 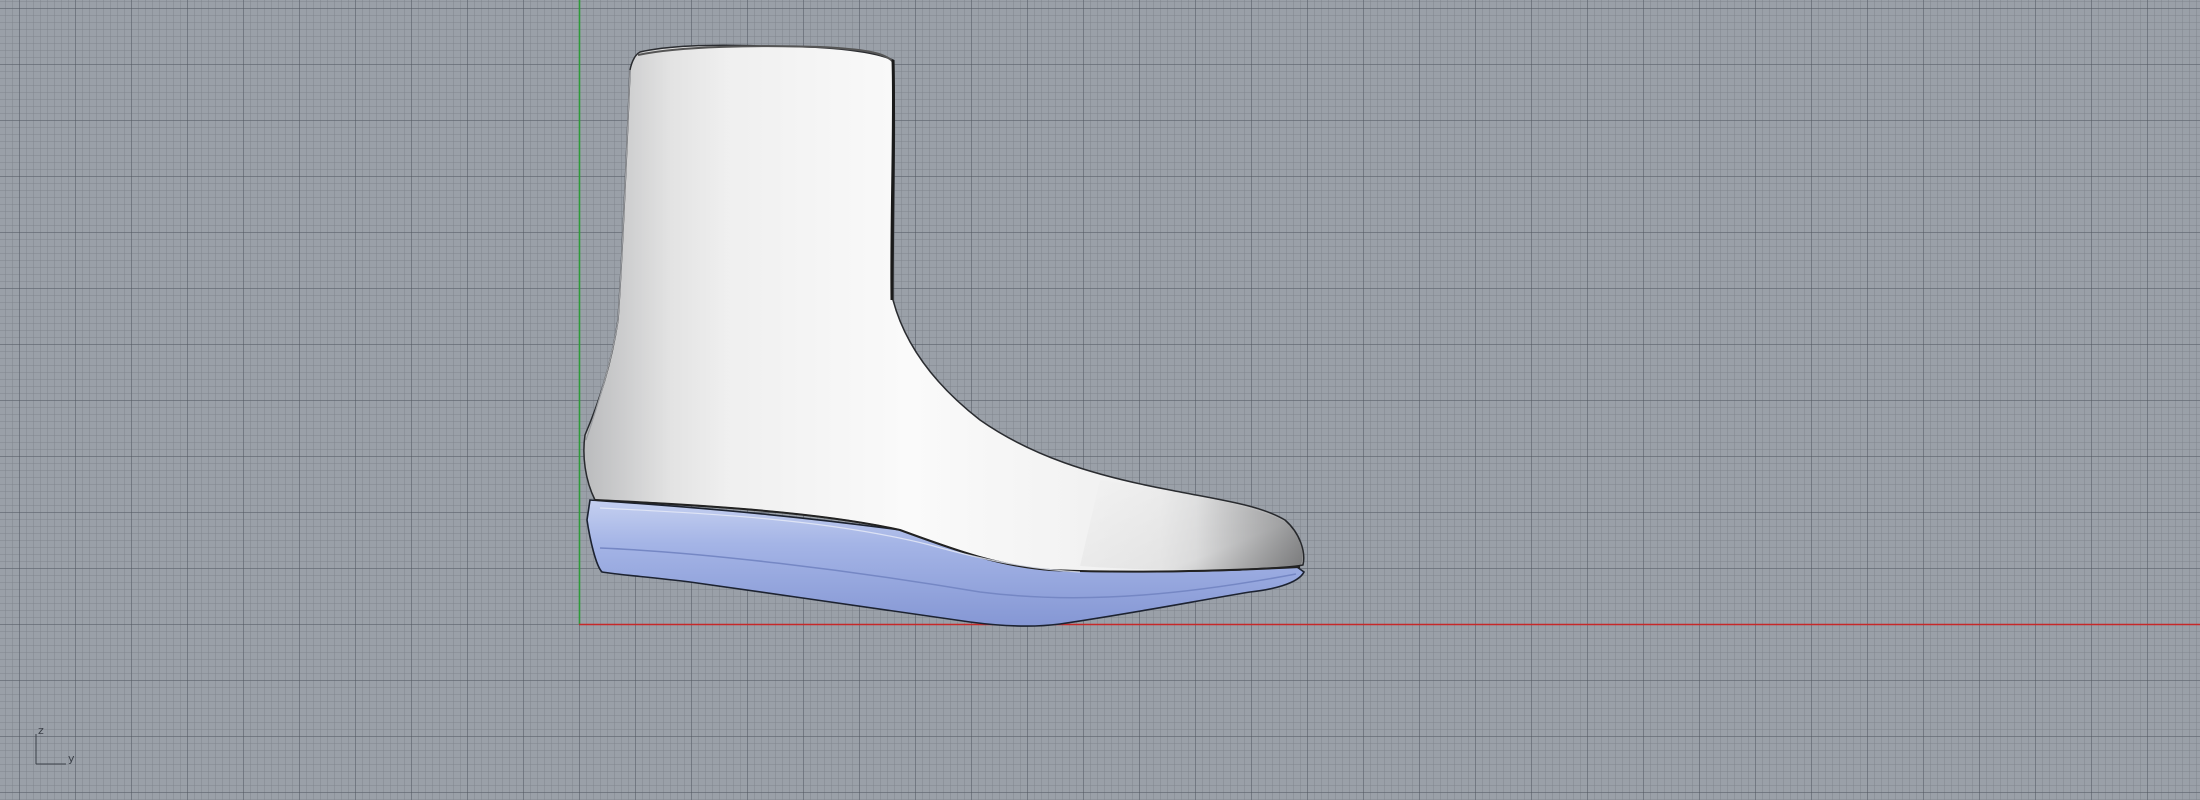 What do you see at coordinates (71, 758) in the screenshot?
I see `triad-y-label: y` at bounding box center [71, 758].